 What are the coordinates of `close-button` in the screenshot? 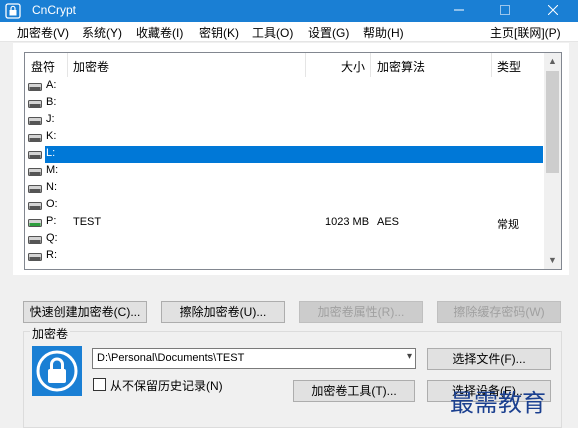 It's located at (553, 11).